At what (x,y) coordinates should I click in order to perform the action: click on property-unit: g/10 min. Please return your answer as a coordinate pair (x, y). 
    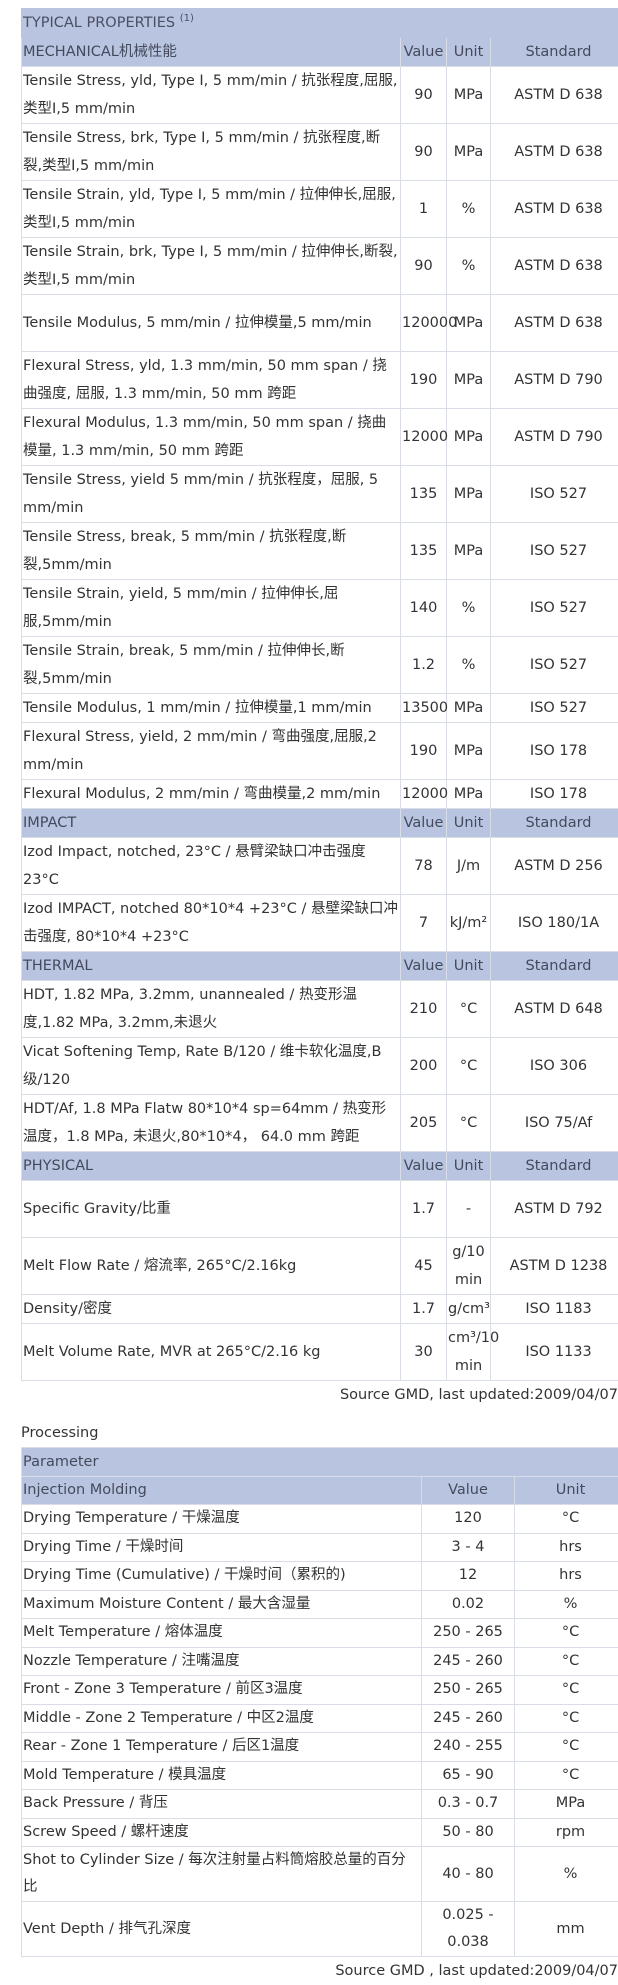
    Looking at the image, I should click on (469, 1266).